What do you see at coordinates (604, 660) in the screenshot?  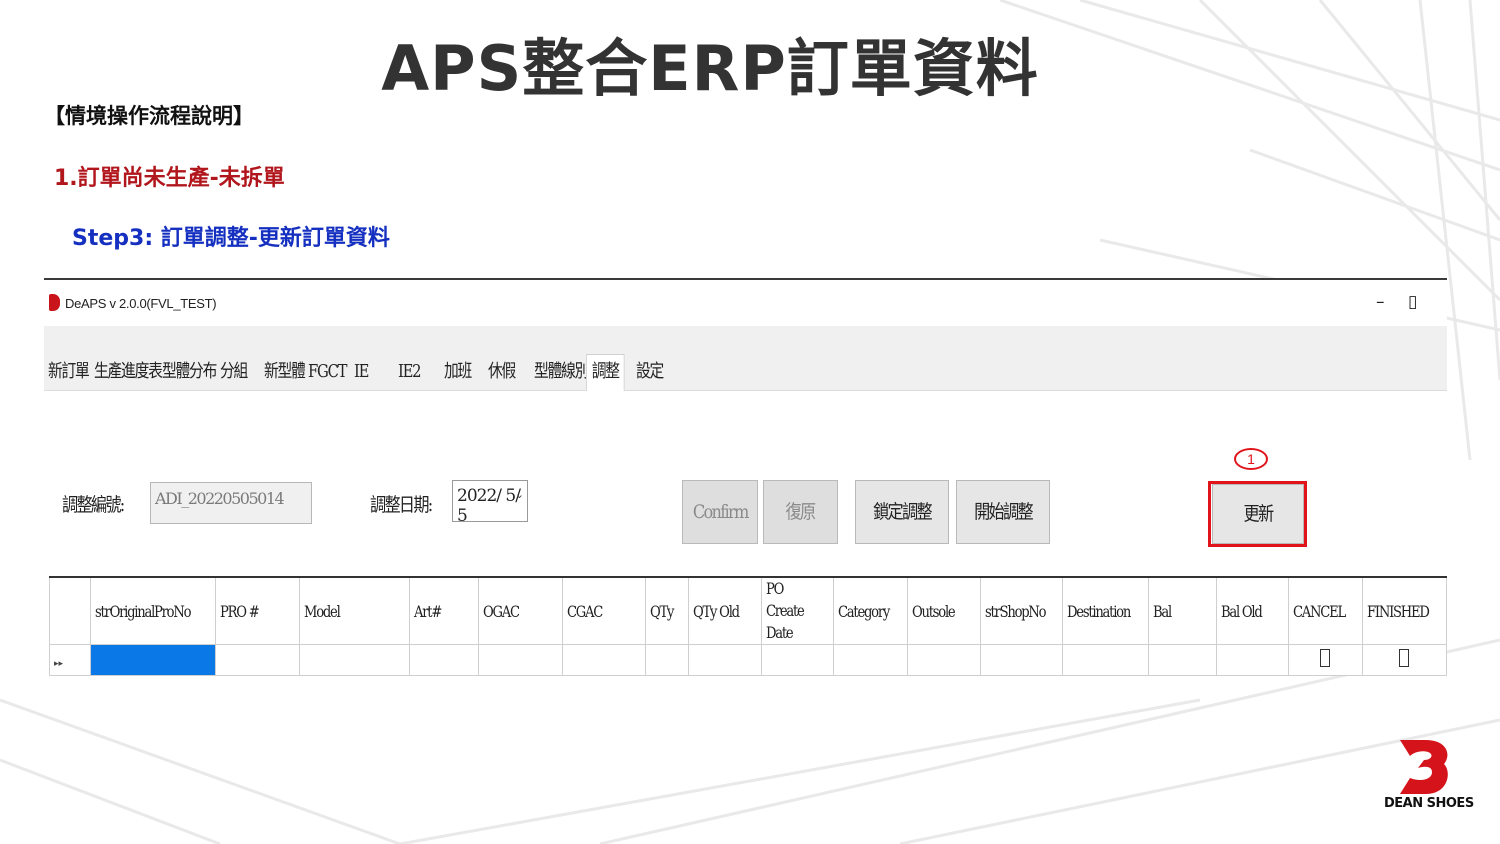 I see `table-cell-cgac` at bounding box center [604, 660].